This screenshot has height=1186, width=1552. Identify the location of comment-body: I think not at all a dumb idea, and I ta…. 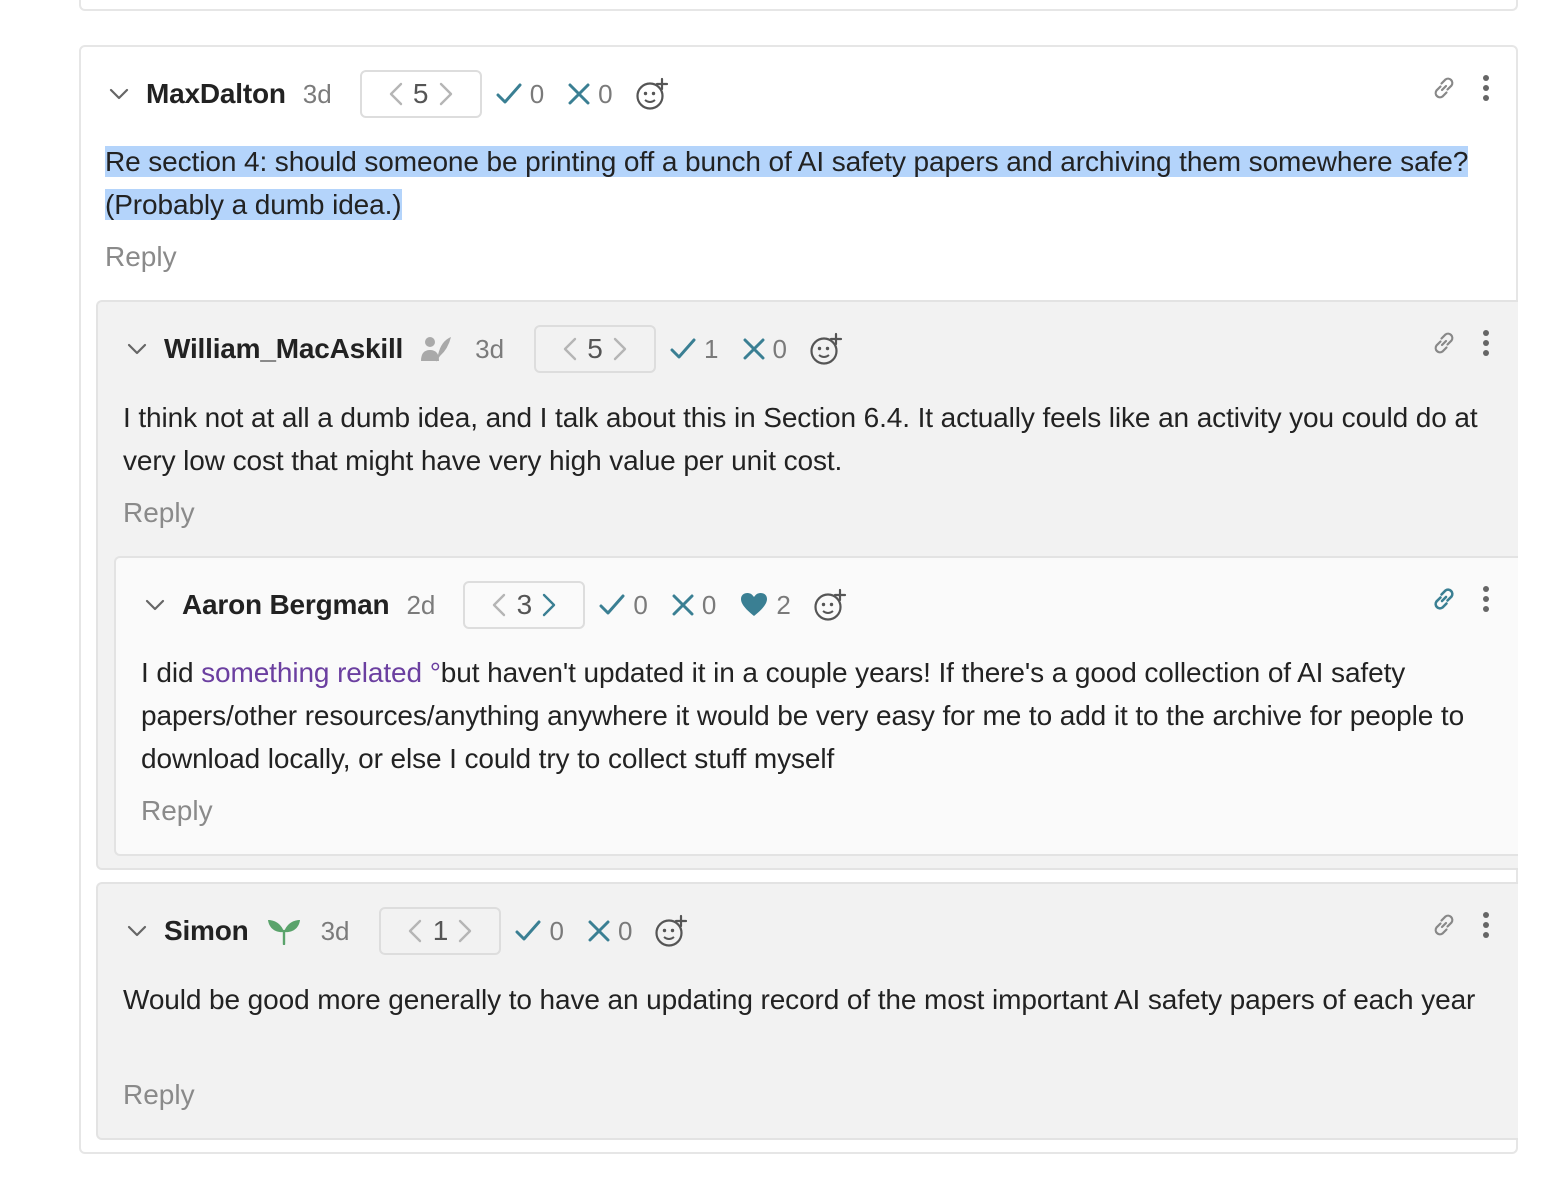
(800, 439).